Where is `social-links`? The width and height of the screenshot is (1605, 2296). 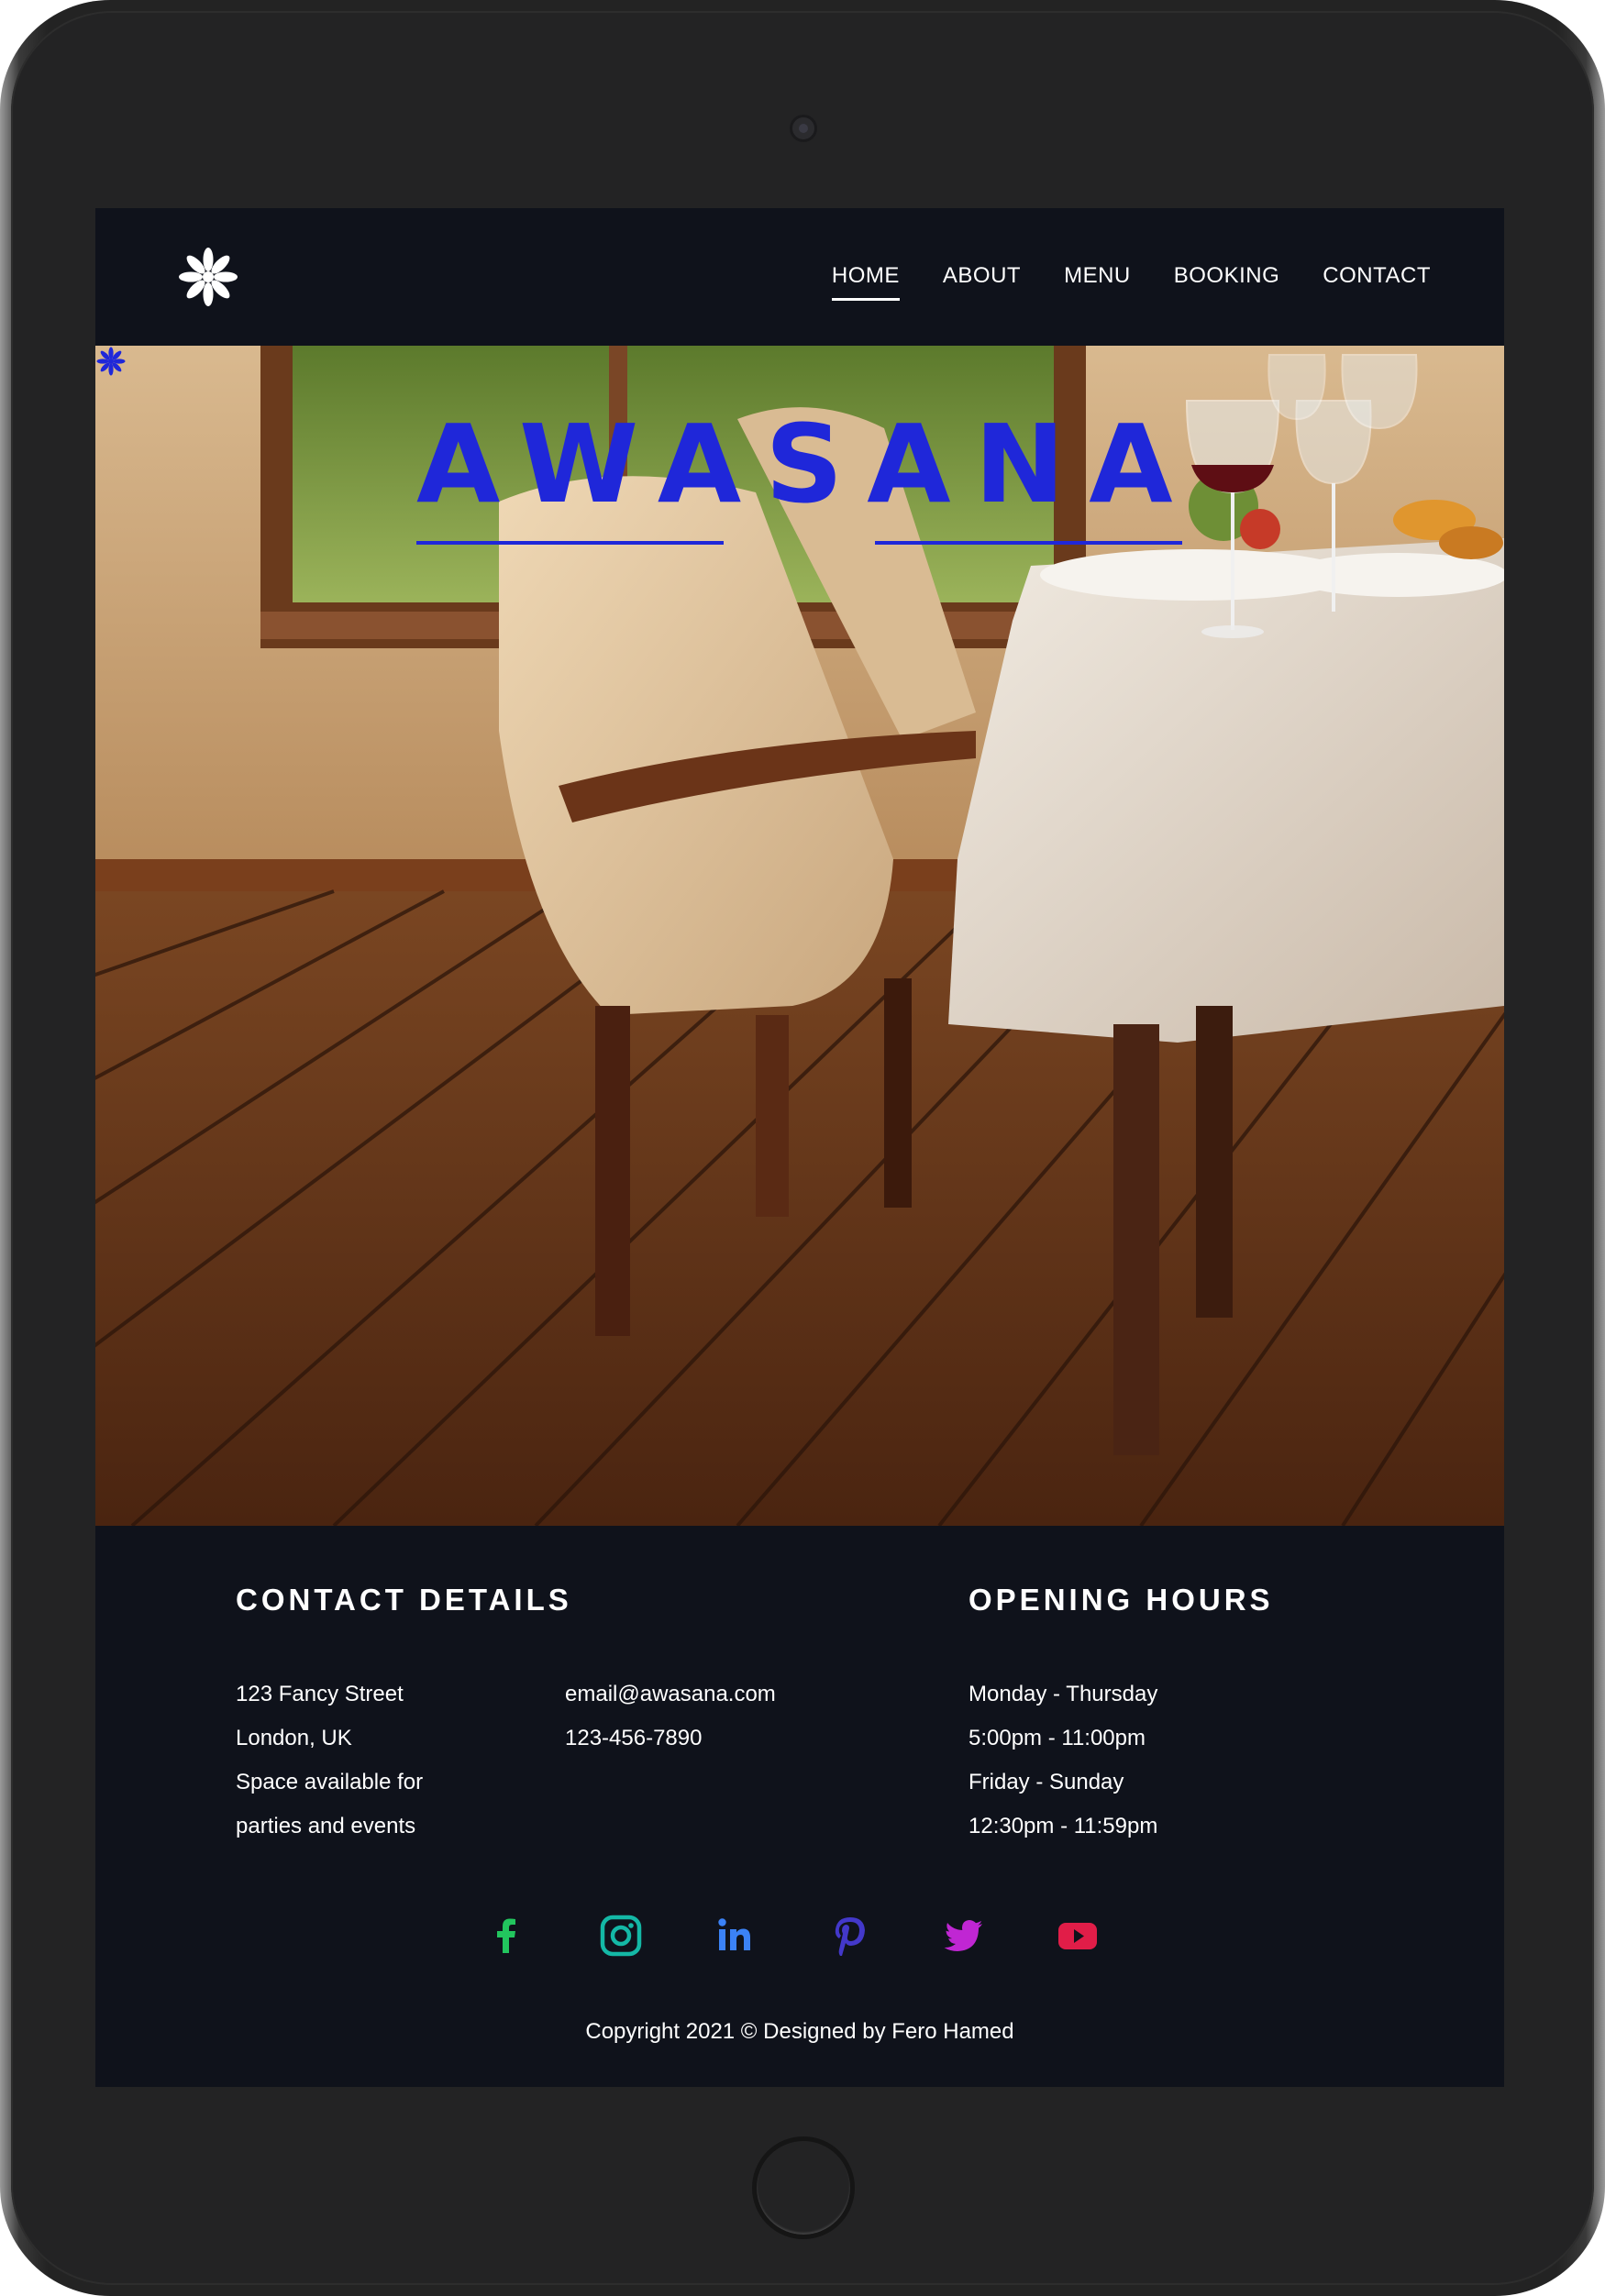 social-links is located at coordinates (799, 1936).